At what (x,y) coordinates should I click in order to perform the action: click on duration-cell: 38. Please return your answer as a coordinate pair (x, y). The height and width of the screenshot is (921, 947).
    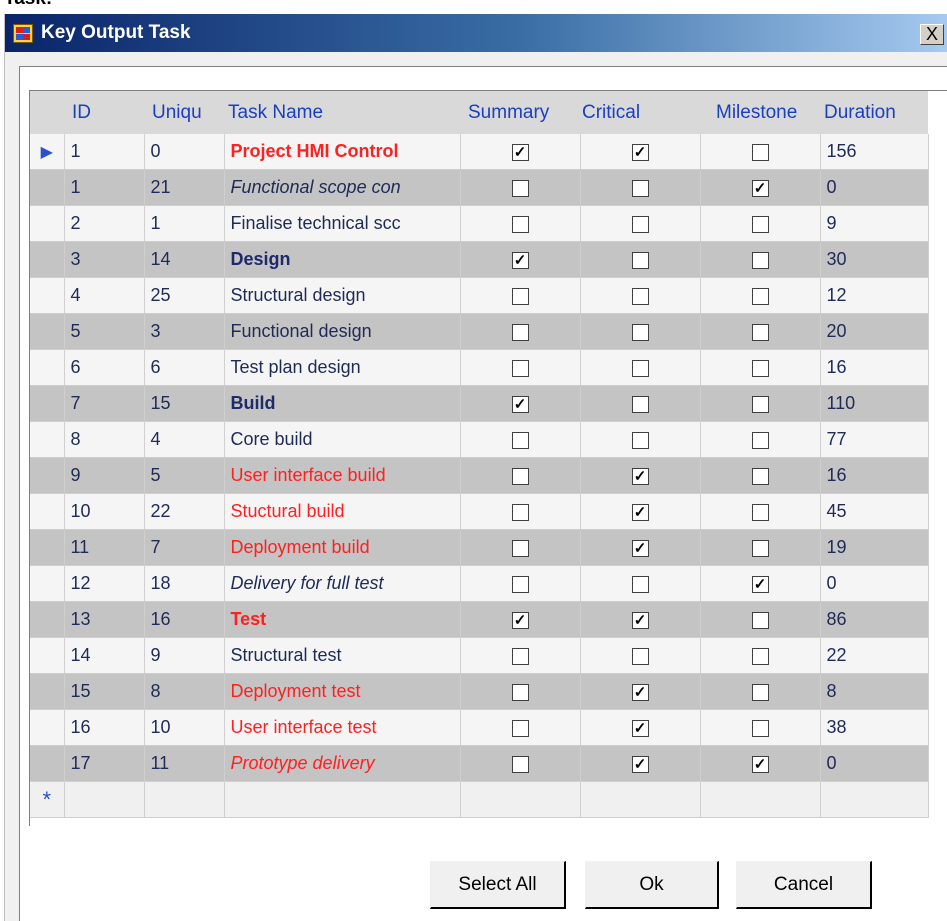
    Looking at the image, I should click on (874, 727).